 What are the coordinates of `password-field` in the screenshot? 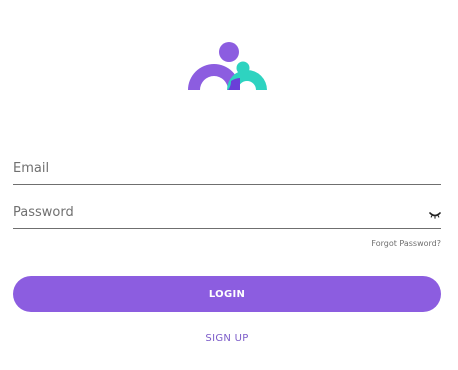 It's located at (227, 212).